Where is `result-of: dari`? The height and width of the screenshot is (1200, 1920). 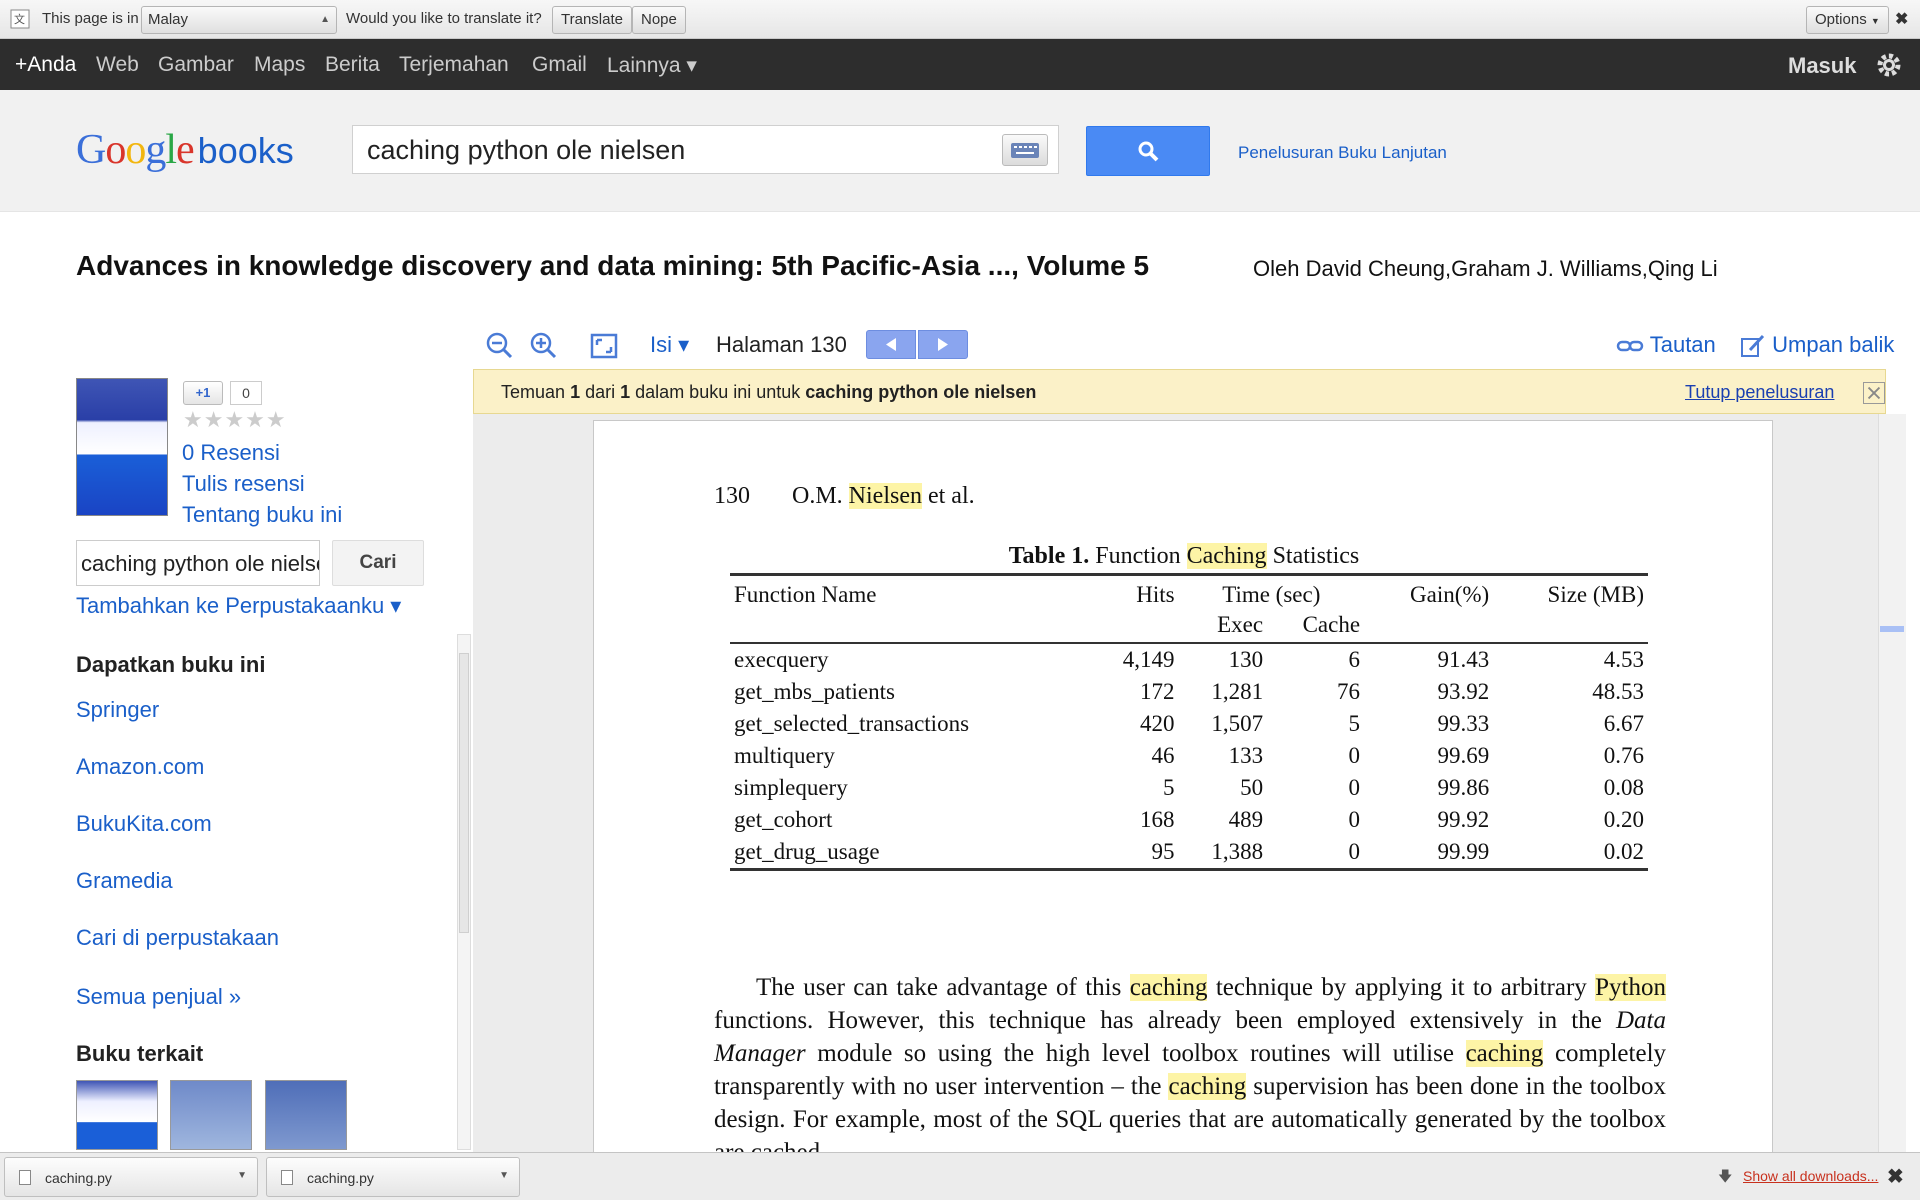 result-of: dari is located at coordinates (600, 392).